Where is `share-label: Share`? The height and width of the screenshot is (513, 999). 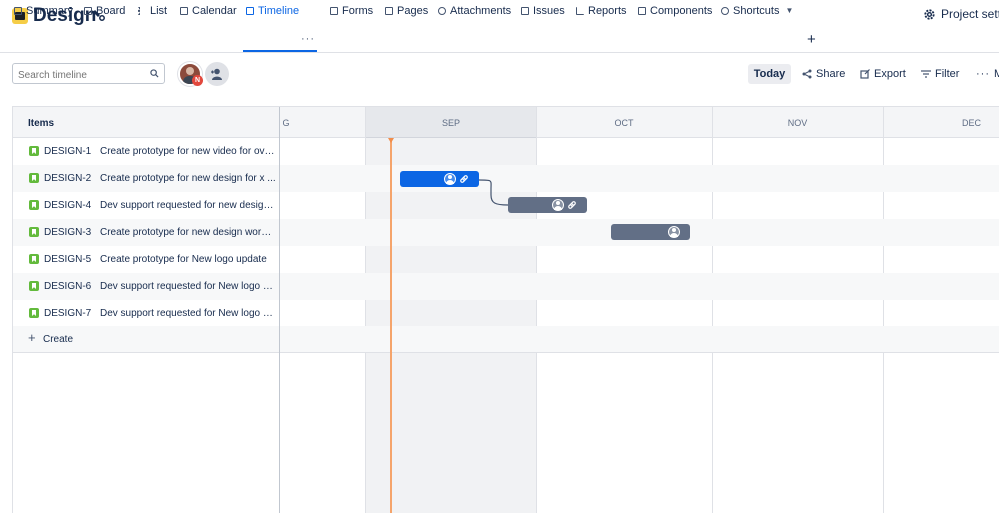
share-label: Share is located at coordinates (831, 74).